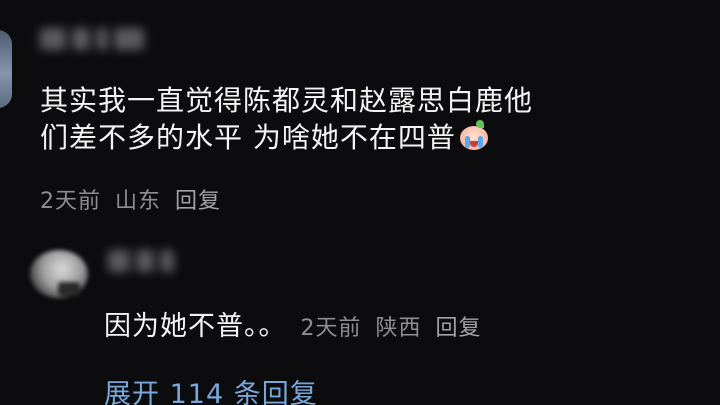  What do you see at coordinates (474, 136) in the screenshot?
I see `crying-face-emoji-icon` at bounding box center [474, 136].